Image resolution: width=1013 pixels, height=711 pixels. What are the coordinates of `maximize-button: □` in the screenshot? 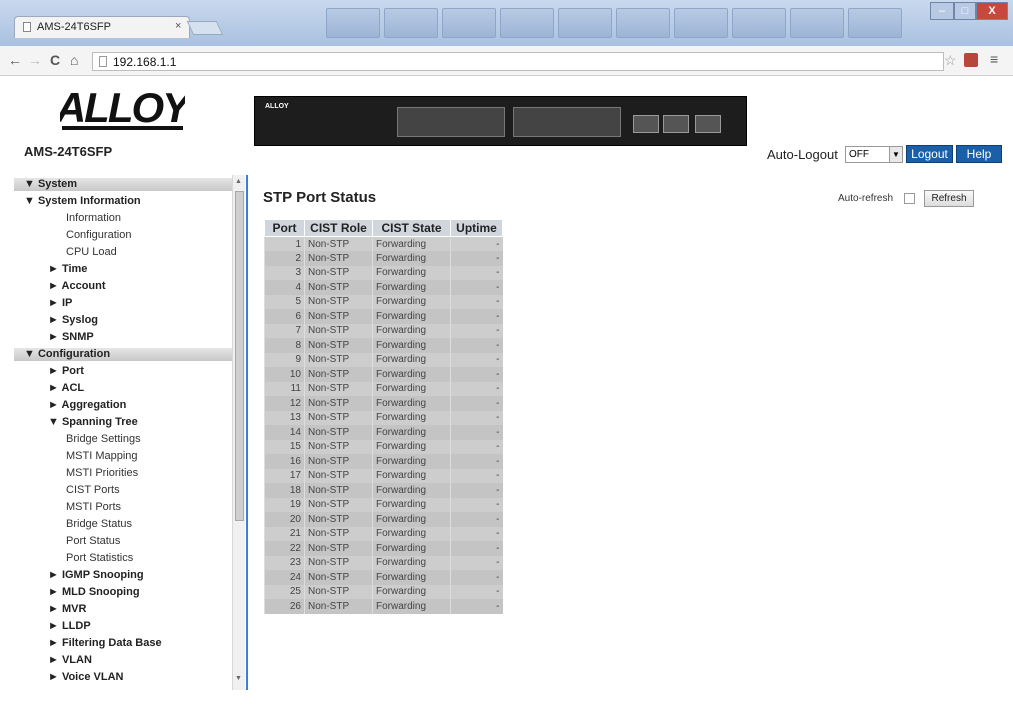 It's located at (965, 11).